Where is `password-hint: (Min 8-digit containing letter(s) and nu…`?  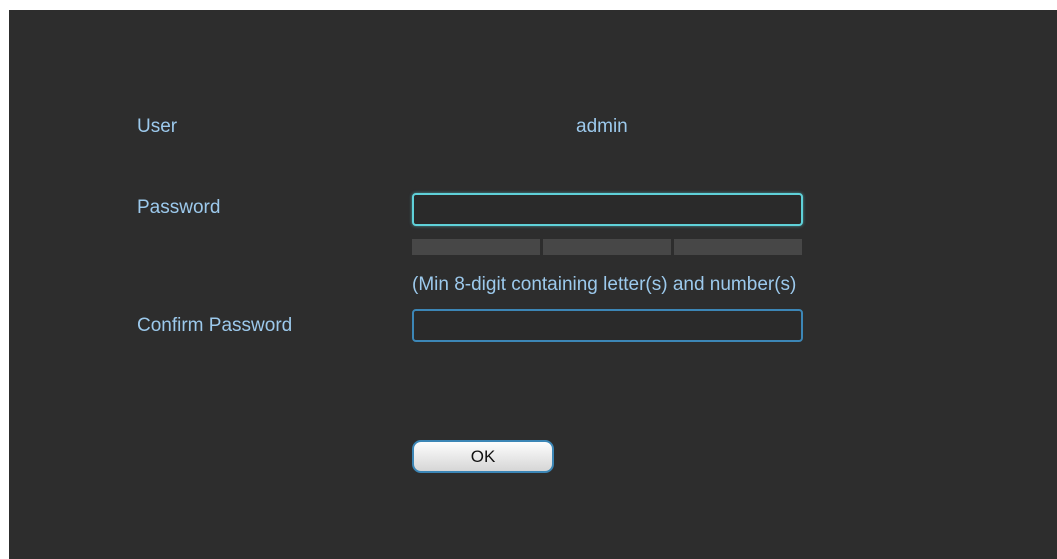 password-hint: (Min 8-digit containing letter(s) and nu… is located at coordinates (604, 284).